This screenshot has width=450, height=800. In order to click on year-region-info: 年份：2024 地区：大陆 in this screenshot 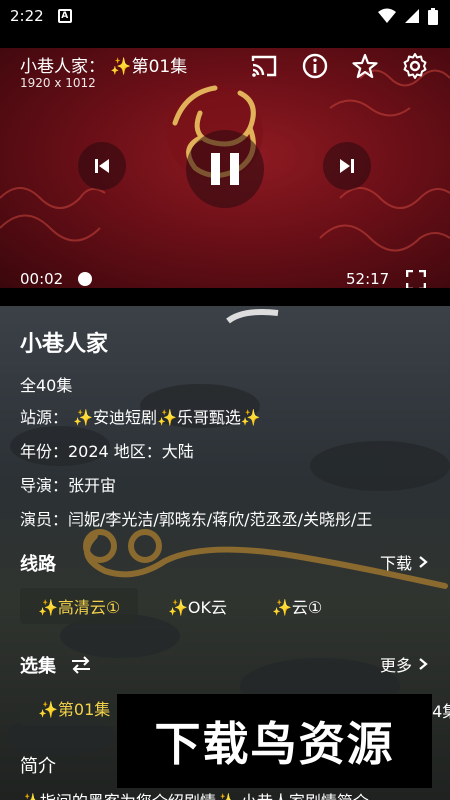, I will do `click(107, 451)`.